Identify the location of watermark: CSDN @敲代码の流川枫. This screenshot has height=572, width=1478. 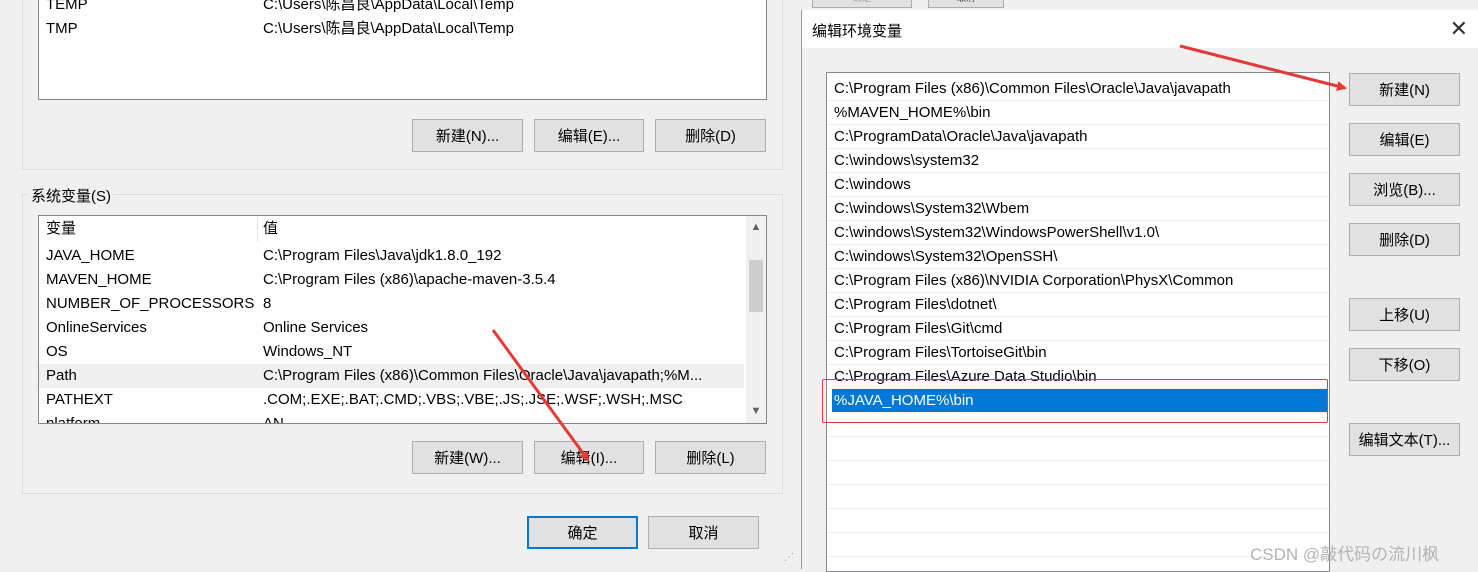
(1345, 554).